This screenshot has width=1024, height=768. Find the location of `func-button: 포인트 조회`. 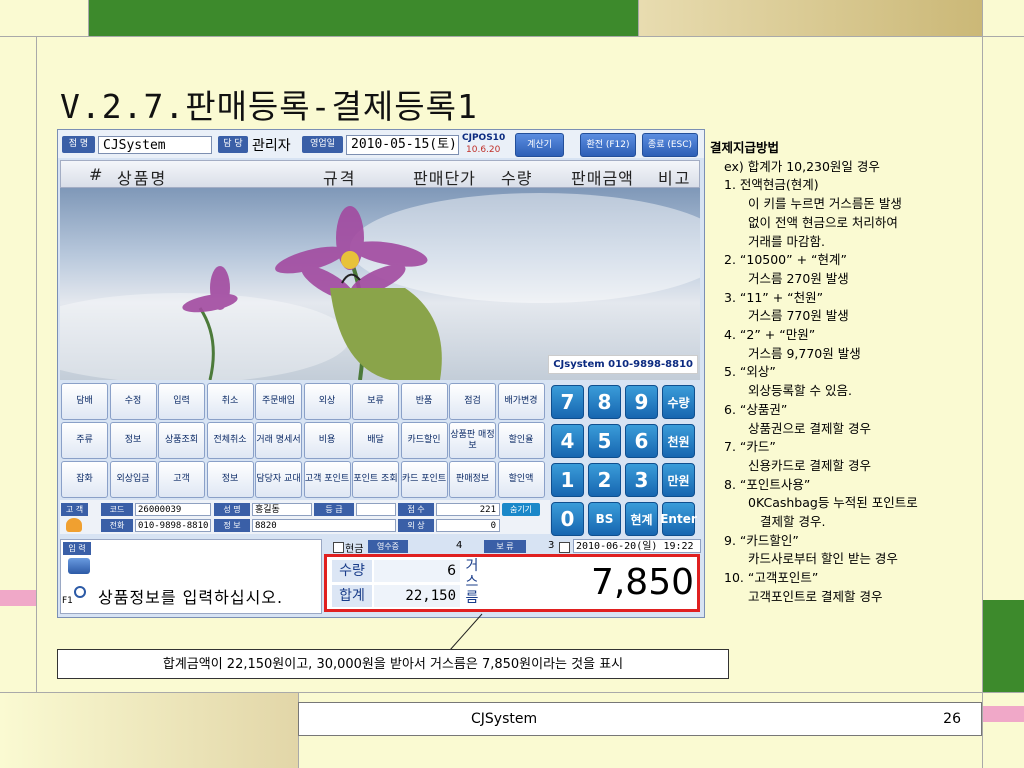

func-button: 포인트 조회 is located at coordinates (375, 479).